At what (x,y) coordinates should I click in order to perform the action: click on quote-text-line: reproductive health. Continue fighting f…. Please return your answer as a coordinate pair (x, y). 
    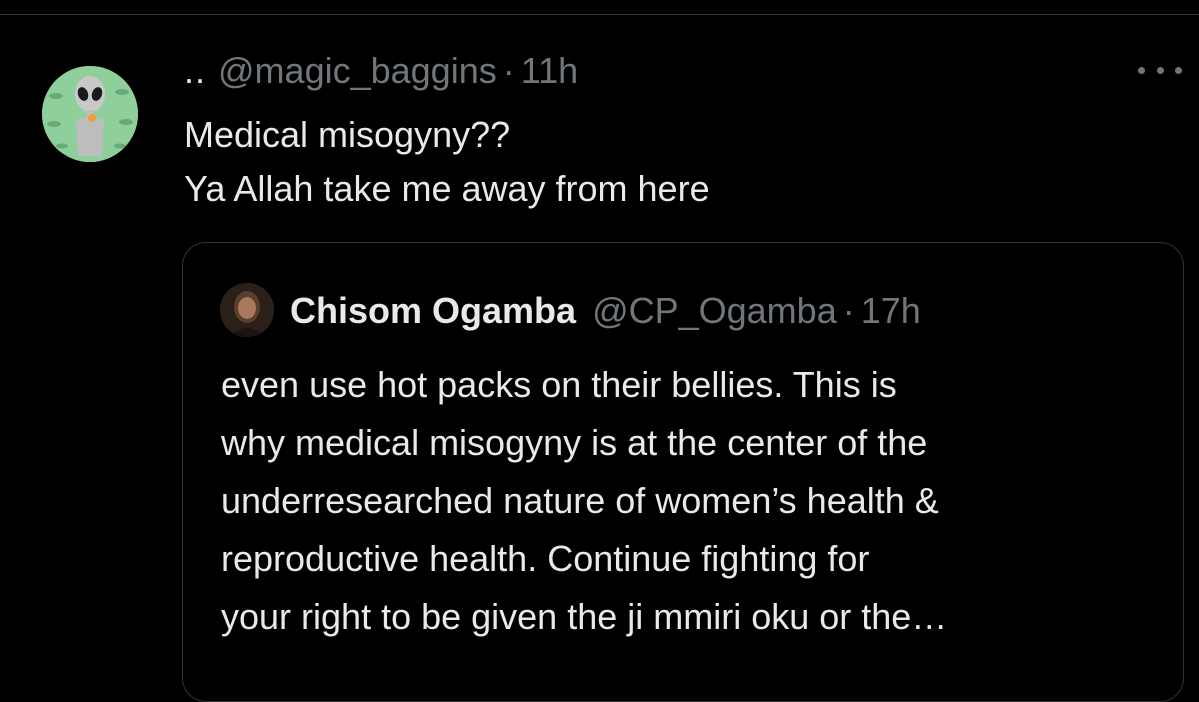
    Looking at the image, I should click on (545, 558).